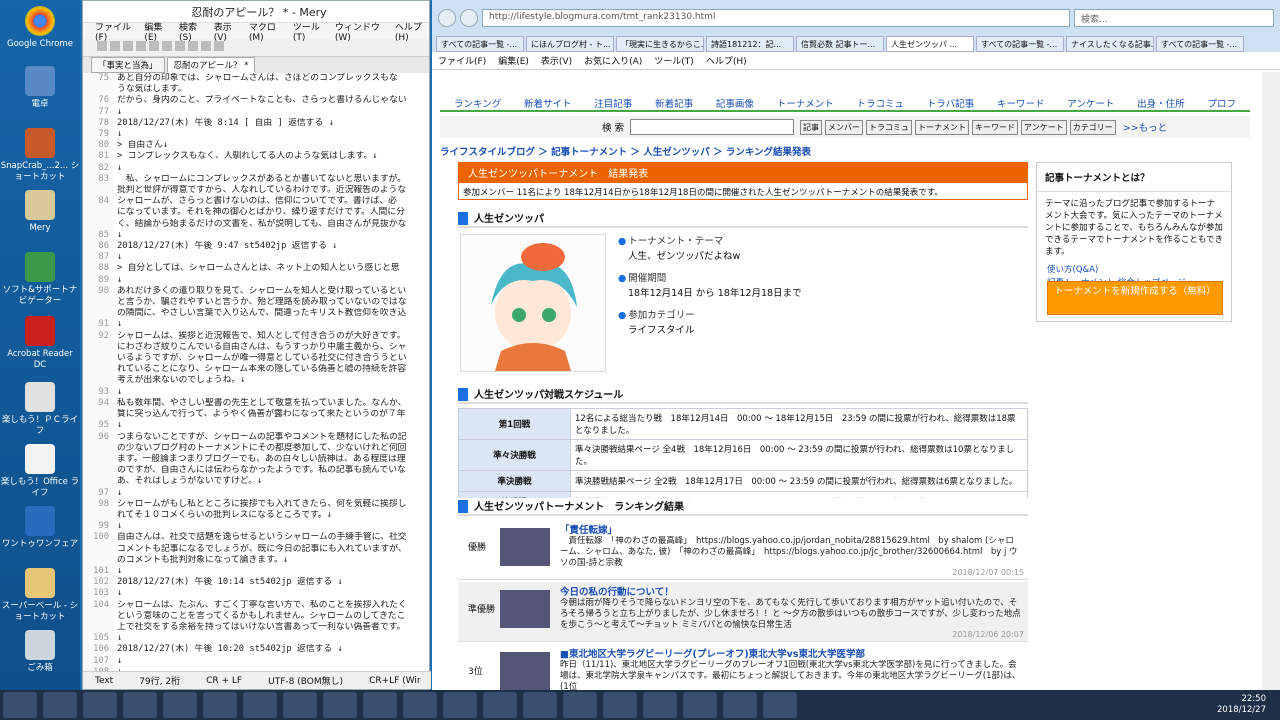 This screenshot has height=720, width=1280. Describe the element at coordinates (20, 705) in the screenshot. I see `start-icon` at that location.